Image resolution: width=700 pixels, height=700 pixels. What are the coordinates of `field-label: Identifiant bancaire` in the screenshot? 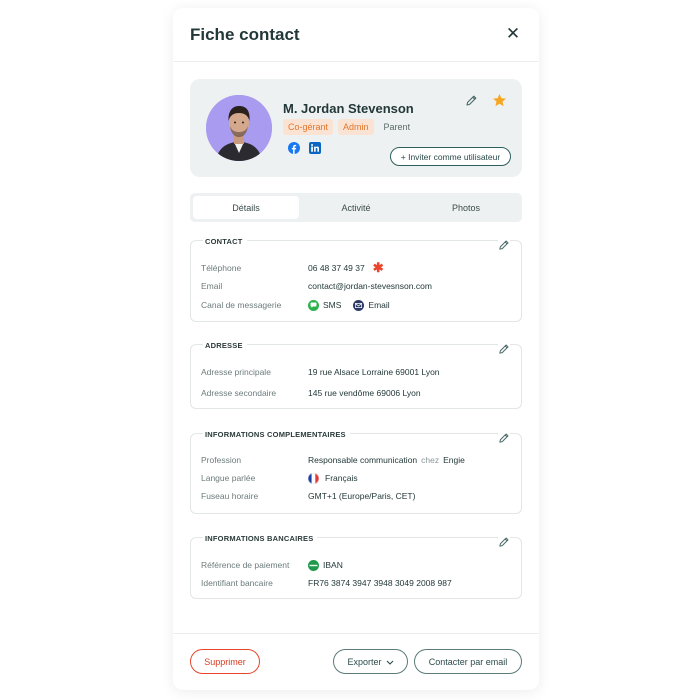 It's located at (237, 583).